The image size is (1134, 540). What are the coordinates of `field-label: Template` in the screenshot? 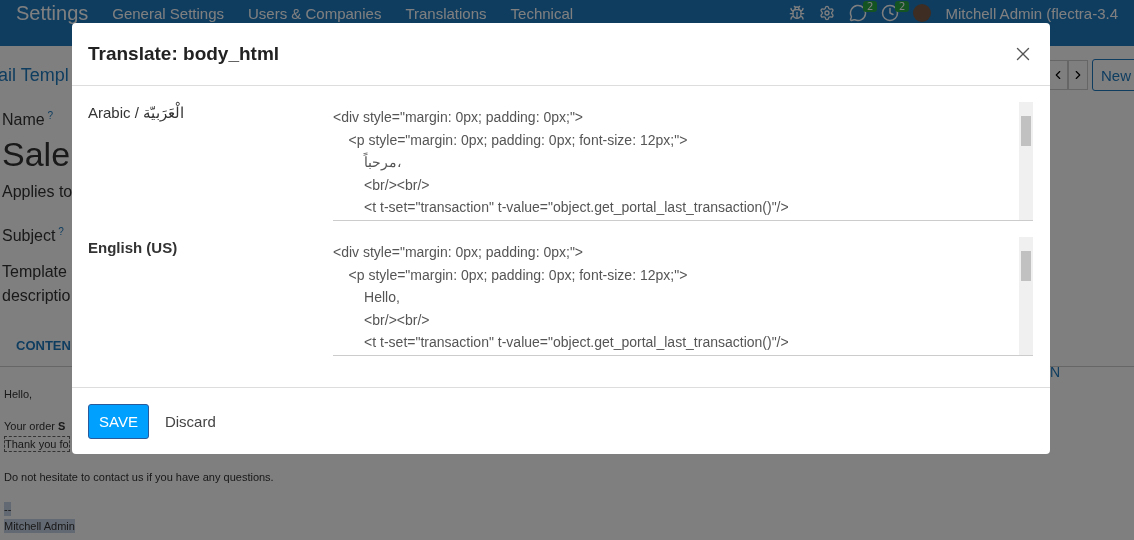 It's located at (34, 272).